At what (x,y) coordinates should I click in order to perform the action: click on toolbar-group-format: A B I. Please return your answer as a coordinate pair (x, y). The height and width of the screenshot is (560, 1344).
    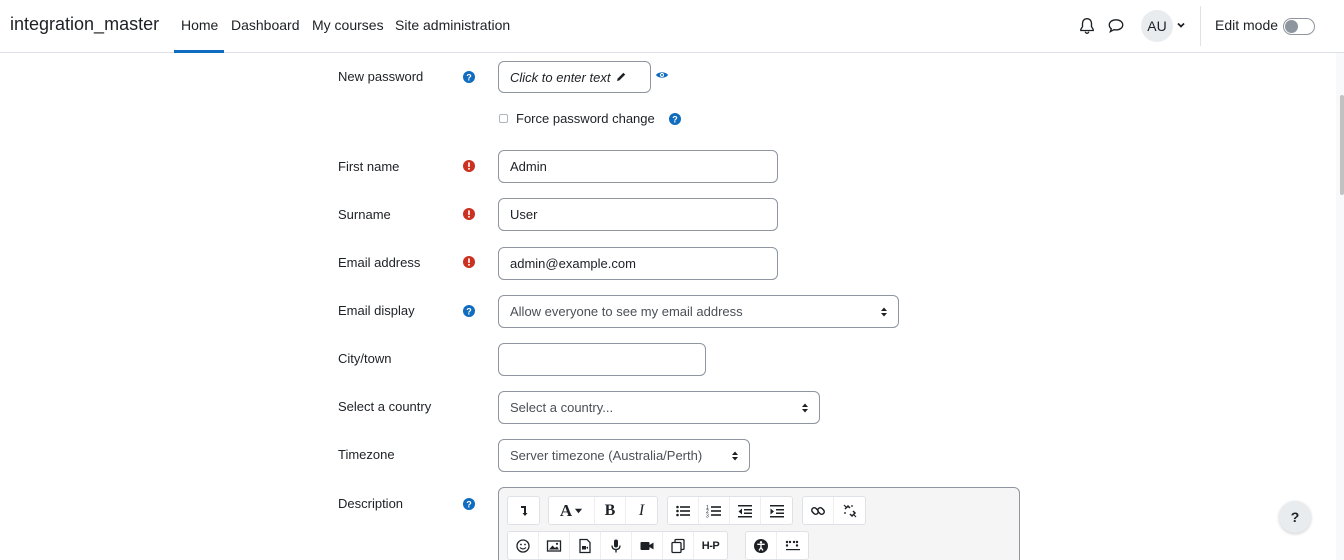
    Looking at the image, I should click on (603, 510).